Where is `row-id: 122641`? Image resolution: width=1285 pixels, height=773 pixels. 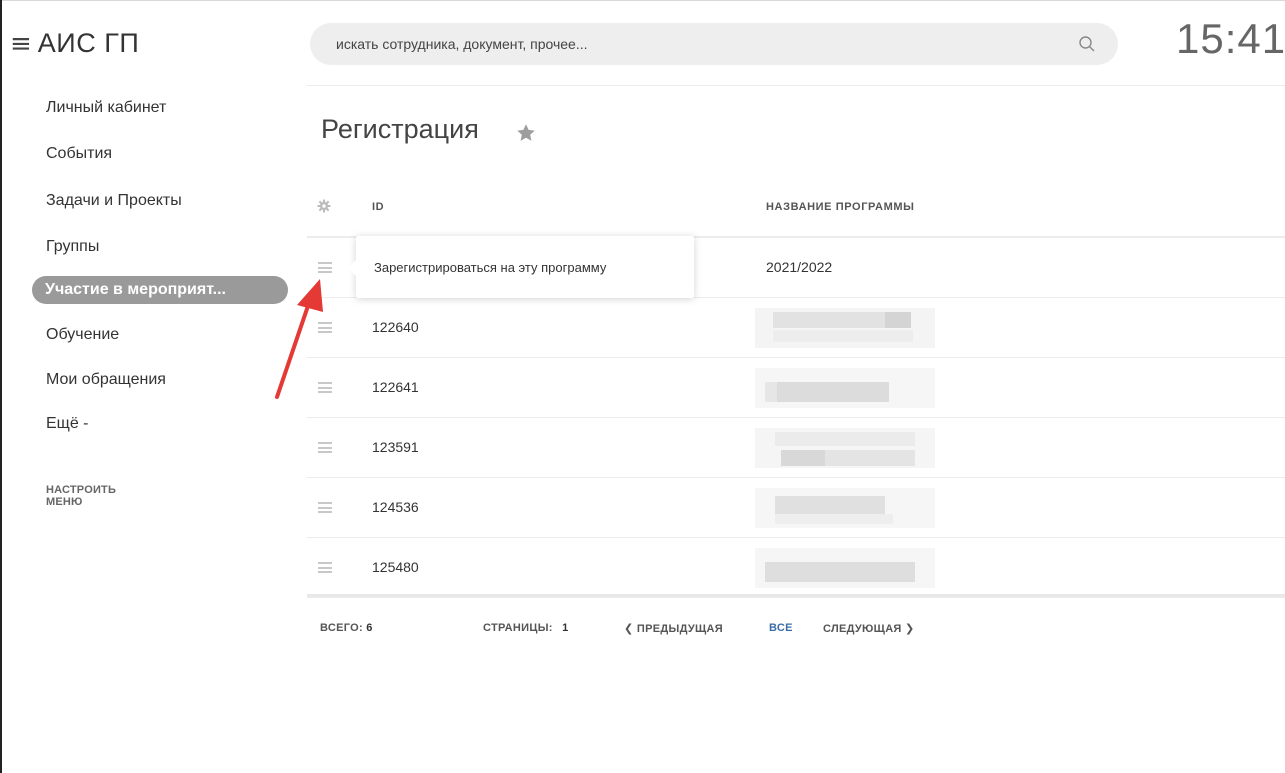
row-id: 122641 is located at coordinates (395, 387).